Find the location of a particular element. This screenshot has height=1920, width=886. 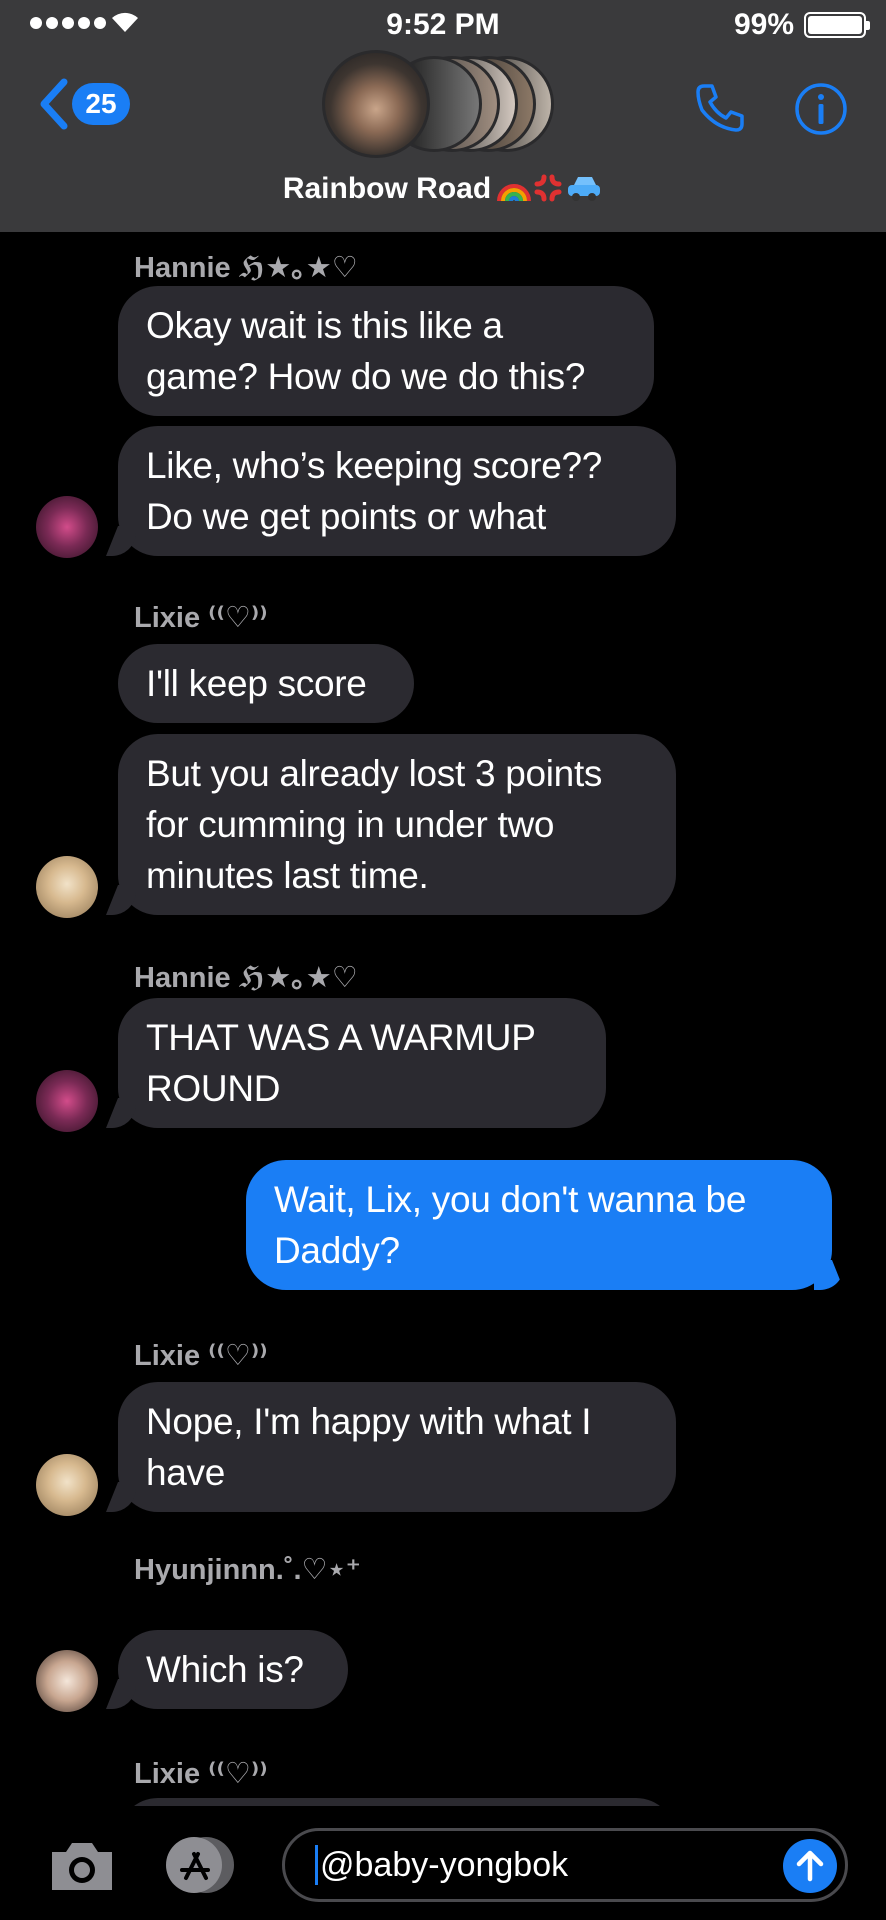

chevron-left-icon is located at coordinates (54, 104).